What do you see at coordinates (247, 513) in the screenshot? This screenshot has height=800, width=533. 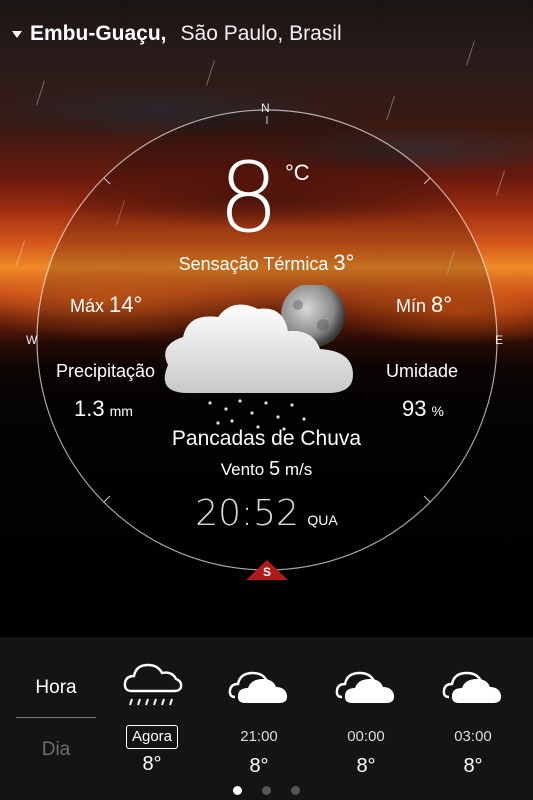 I see `clock-time: 20:52` at bounding box center [247, 513].